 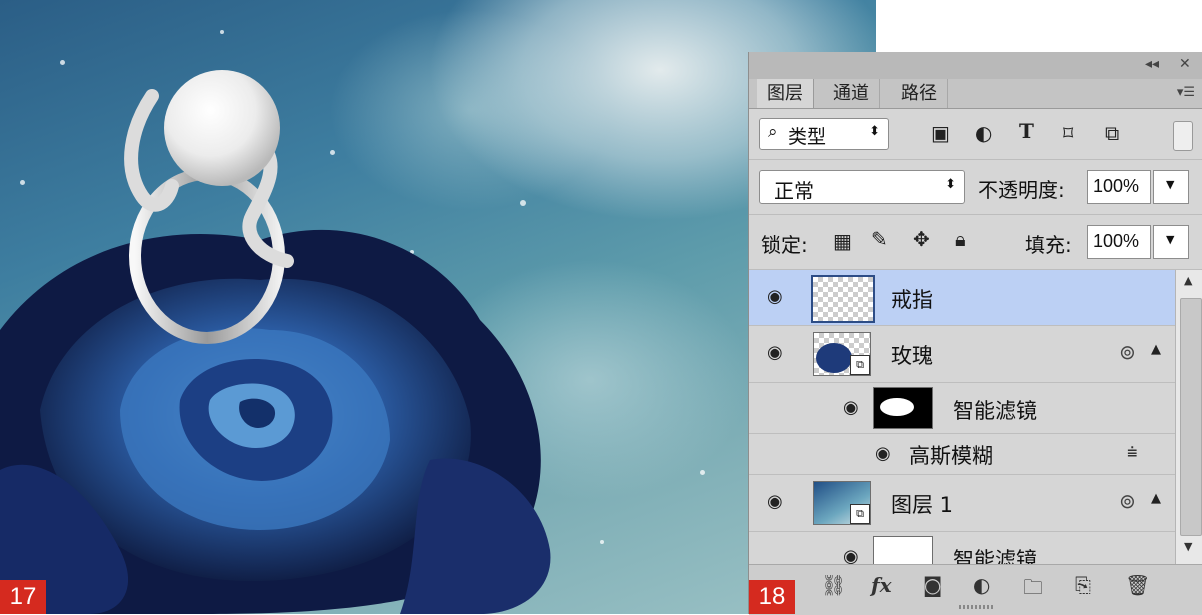 I want to click on layer-row-ring: ◉ 戒指, so click(x=962, y=298).